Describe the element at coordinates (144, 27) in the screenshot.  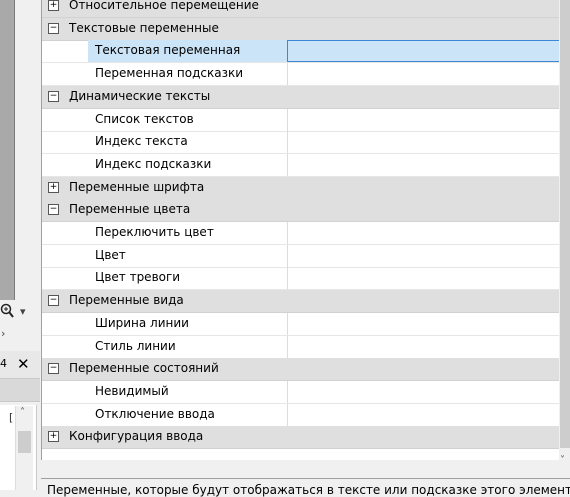
I see `category-label: Текстовые переменные` at that location.